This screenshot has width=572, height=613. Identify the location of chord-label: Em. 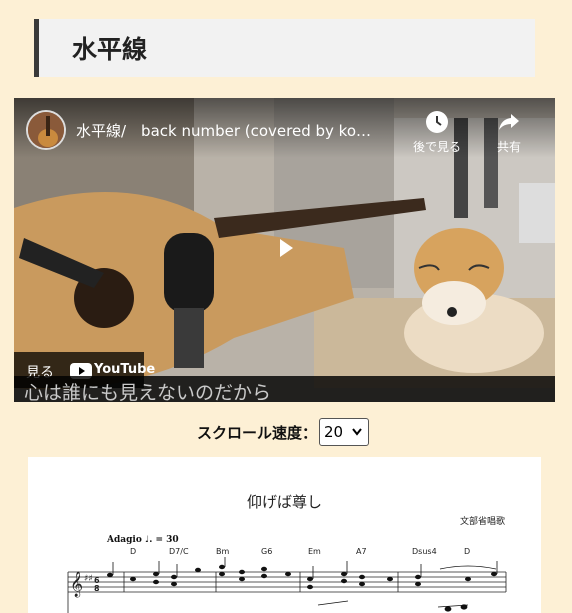
(314, 551).